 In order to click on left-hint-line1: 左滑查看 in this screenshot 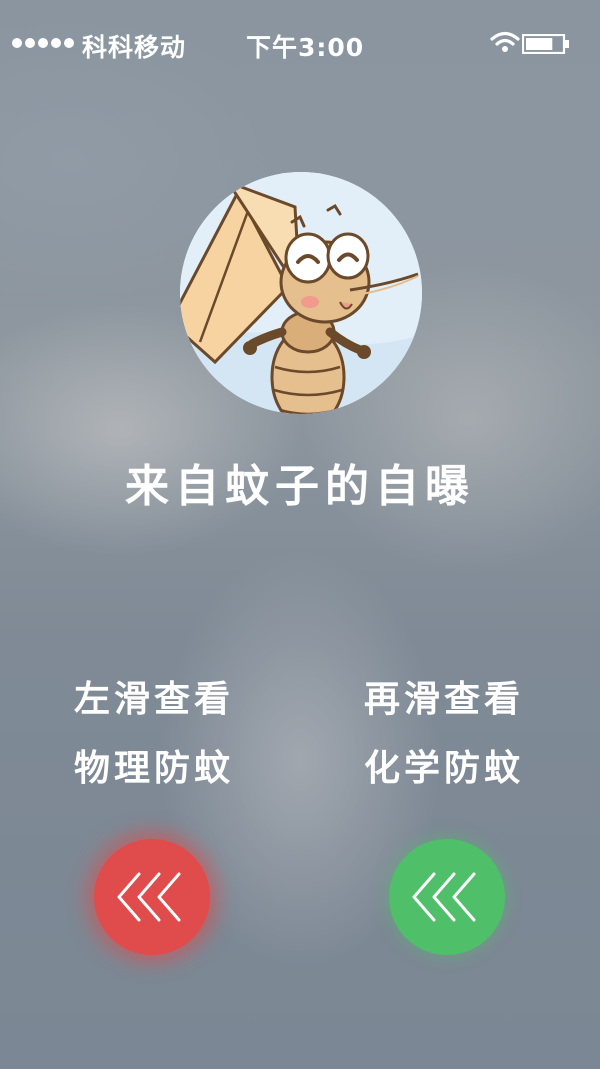, I will do `click(154, 699)`.